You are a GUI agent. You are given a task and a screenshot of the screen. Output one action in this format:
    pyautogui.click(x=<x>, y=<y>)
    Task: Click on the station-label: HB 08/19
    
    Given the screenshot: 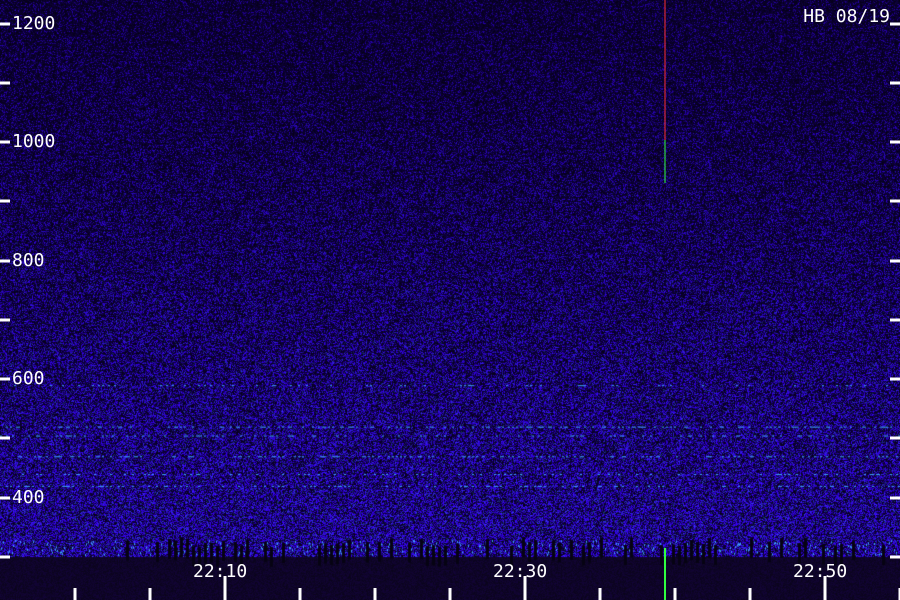 What is the action you would take?
    pyautogui.click(x=846, y=16)
    